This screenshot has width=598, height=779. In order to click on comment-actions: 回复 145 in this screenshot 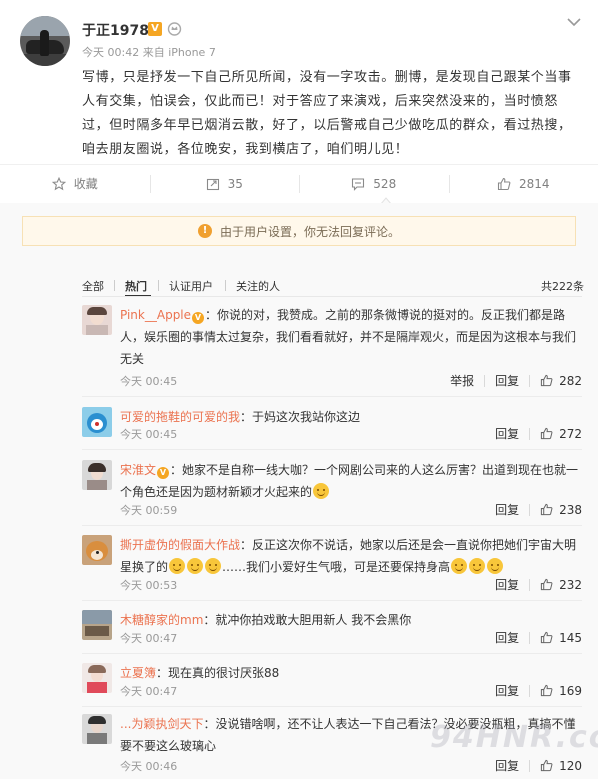, I will do `click(538, 637)`.